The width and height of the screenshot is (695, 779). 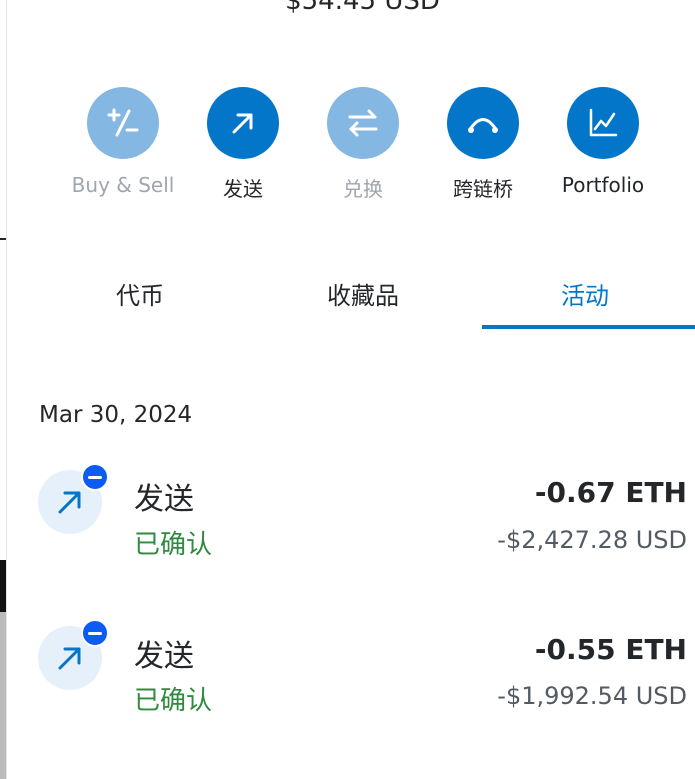 I want to click on swap-arrows-icon, so click(x=363, y=123).